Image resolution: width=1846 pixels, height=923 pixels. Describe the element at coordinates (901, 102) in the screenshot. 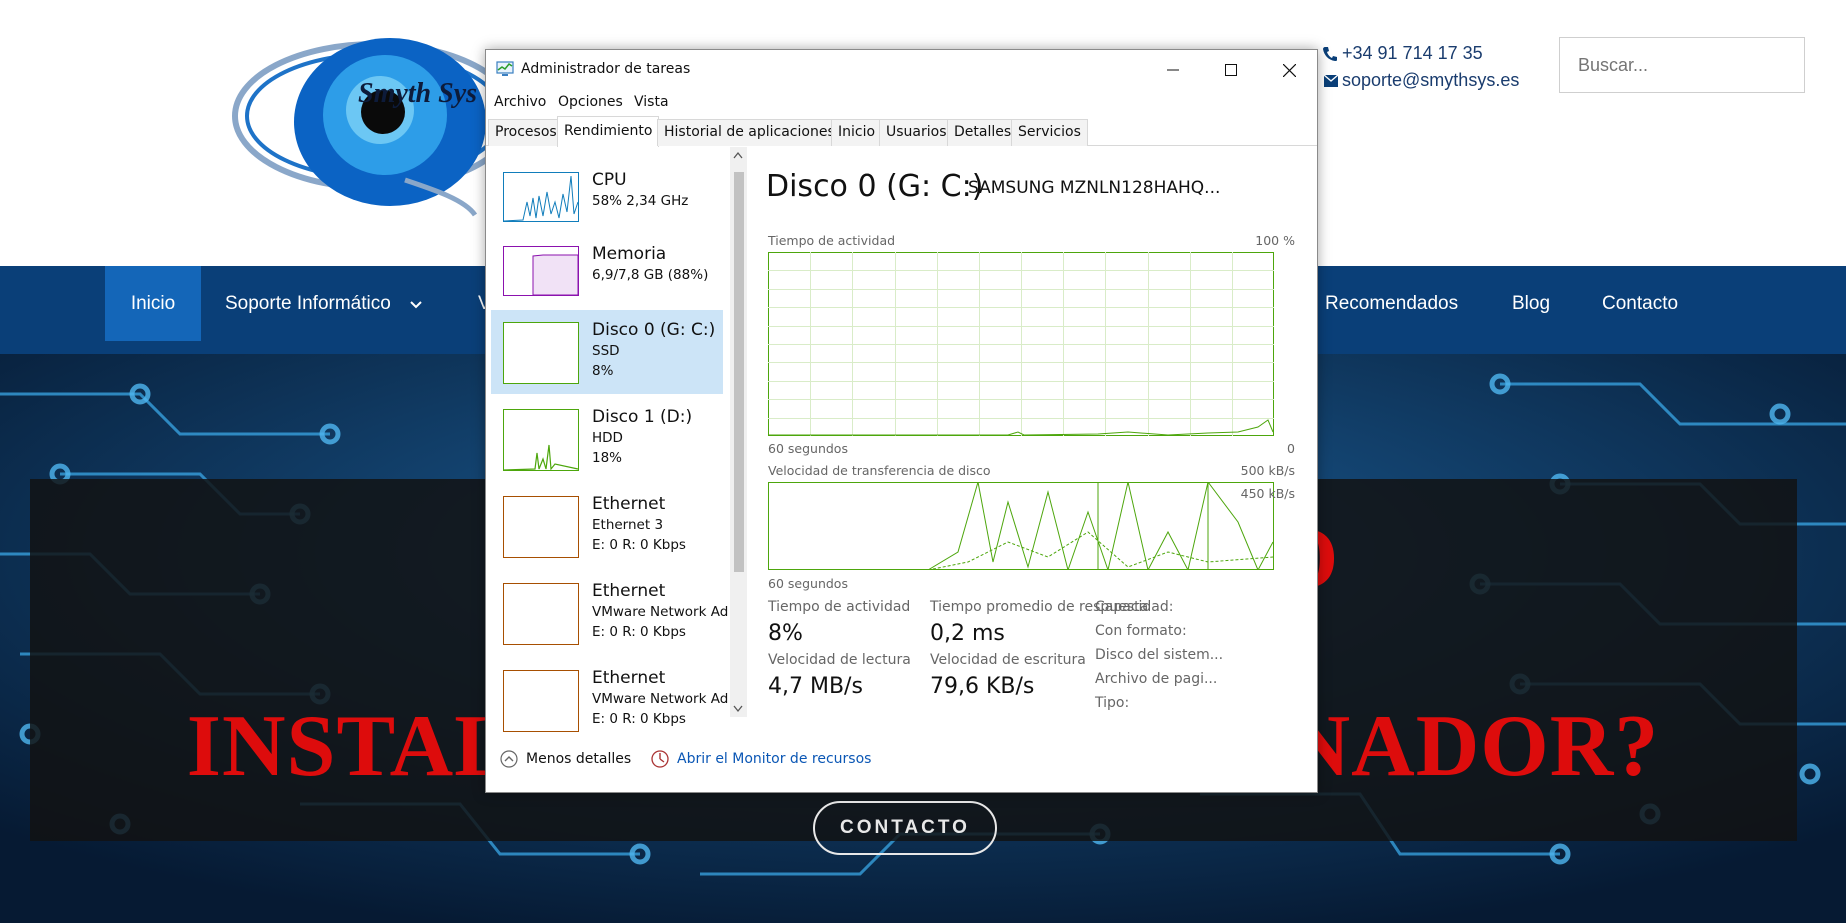

I see `menu-bar: Archivo Opciones Vista` at that location.